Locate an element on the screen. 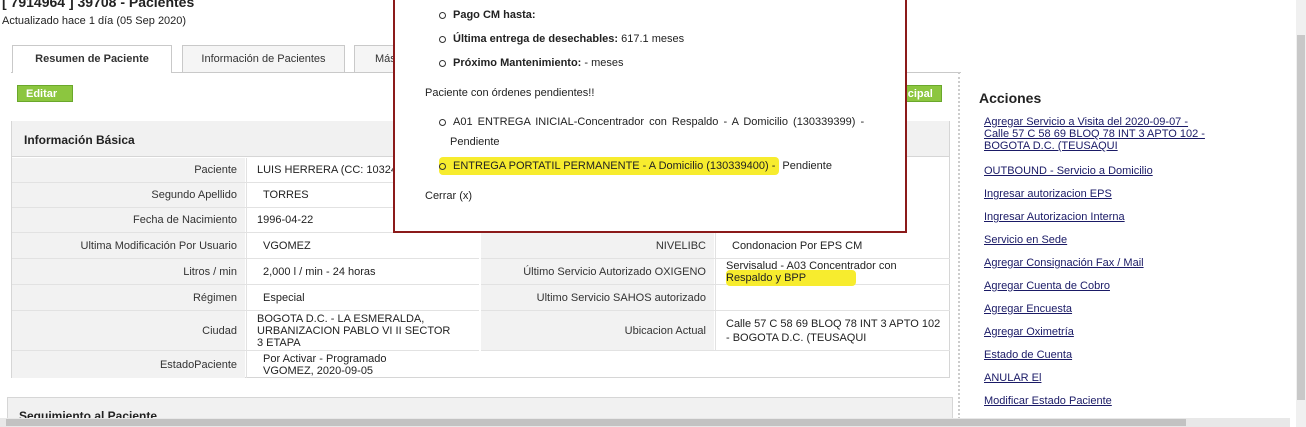 This screenshot has width=1306, height=427. close-link: Cerrar (x) is located at coordinates (448, 196).